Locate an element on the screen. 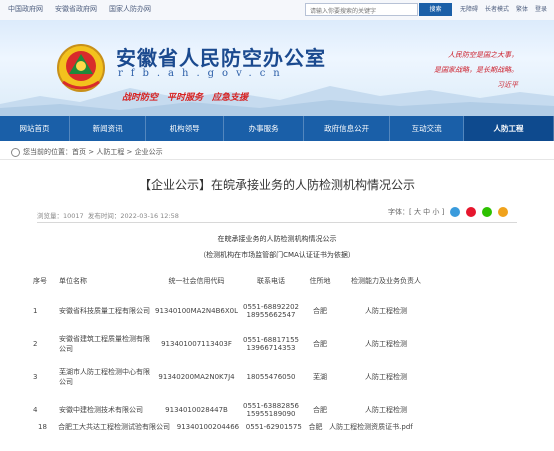 This screenshot has height=451, width=554. row-name: 安徽省科技质量工程有限公司 is located at coordinates (104, 310).